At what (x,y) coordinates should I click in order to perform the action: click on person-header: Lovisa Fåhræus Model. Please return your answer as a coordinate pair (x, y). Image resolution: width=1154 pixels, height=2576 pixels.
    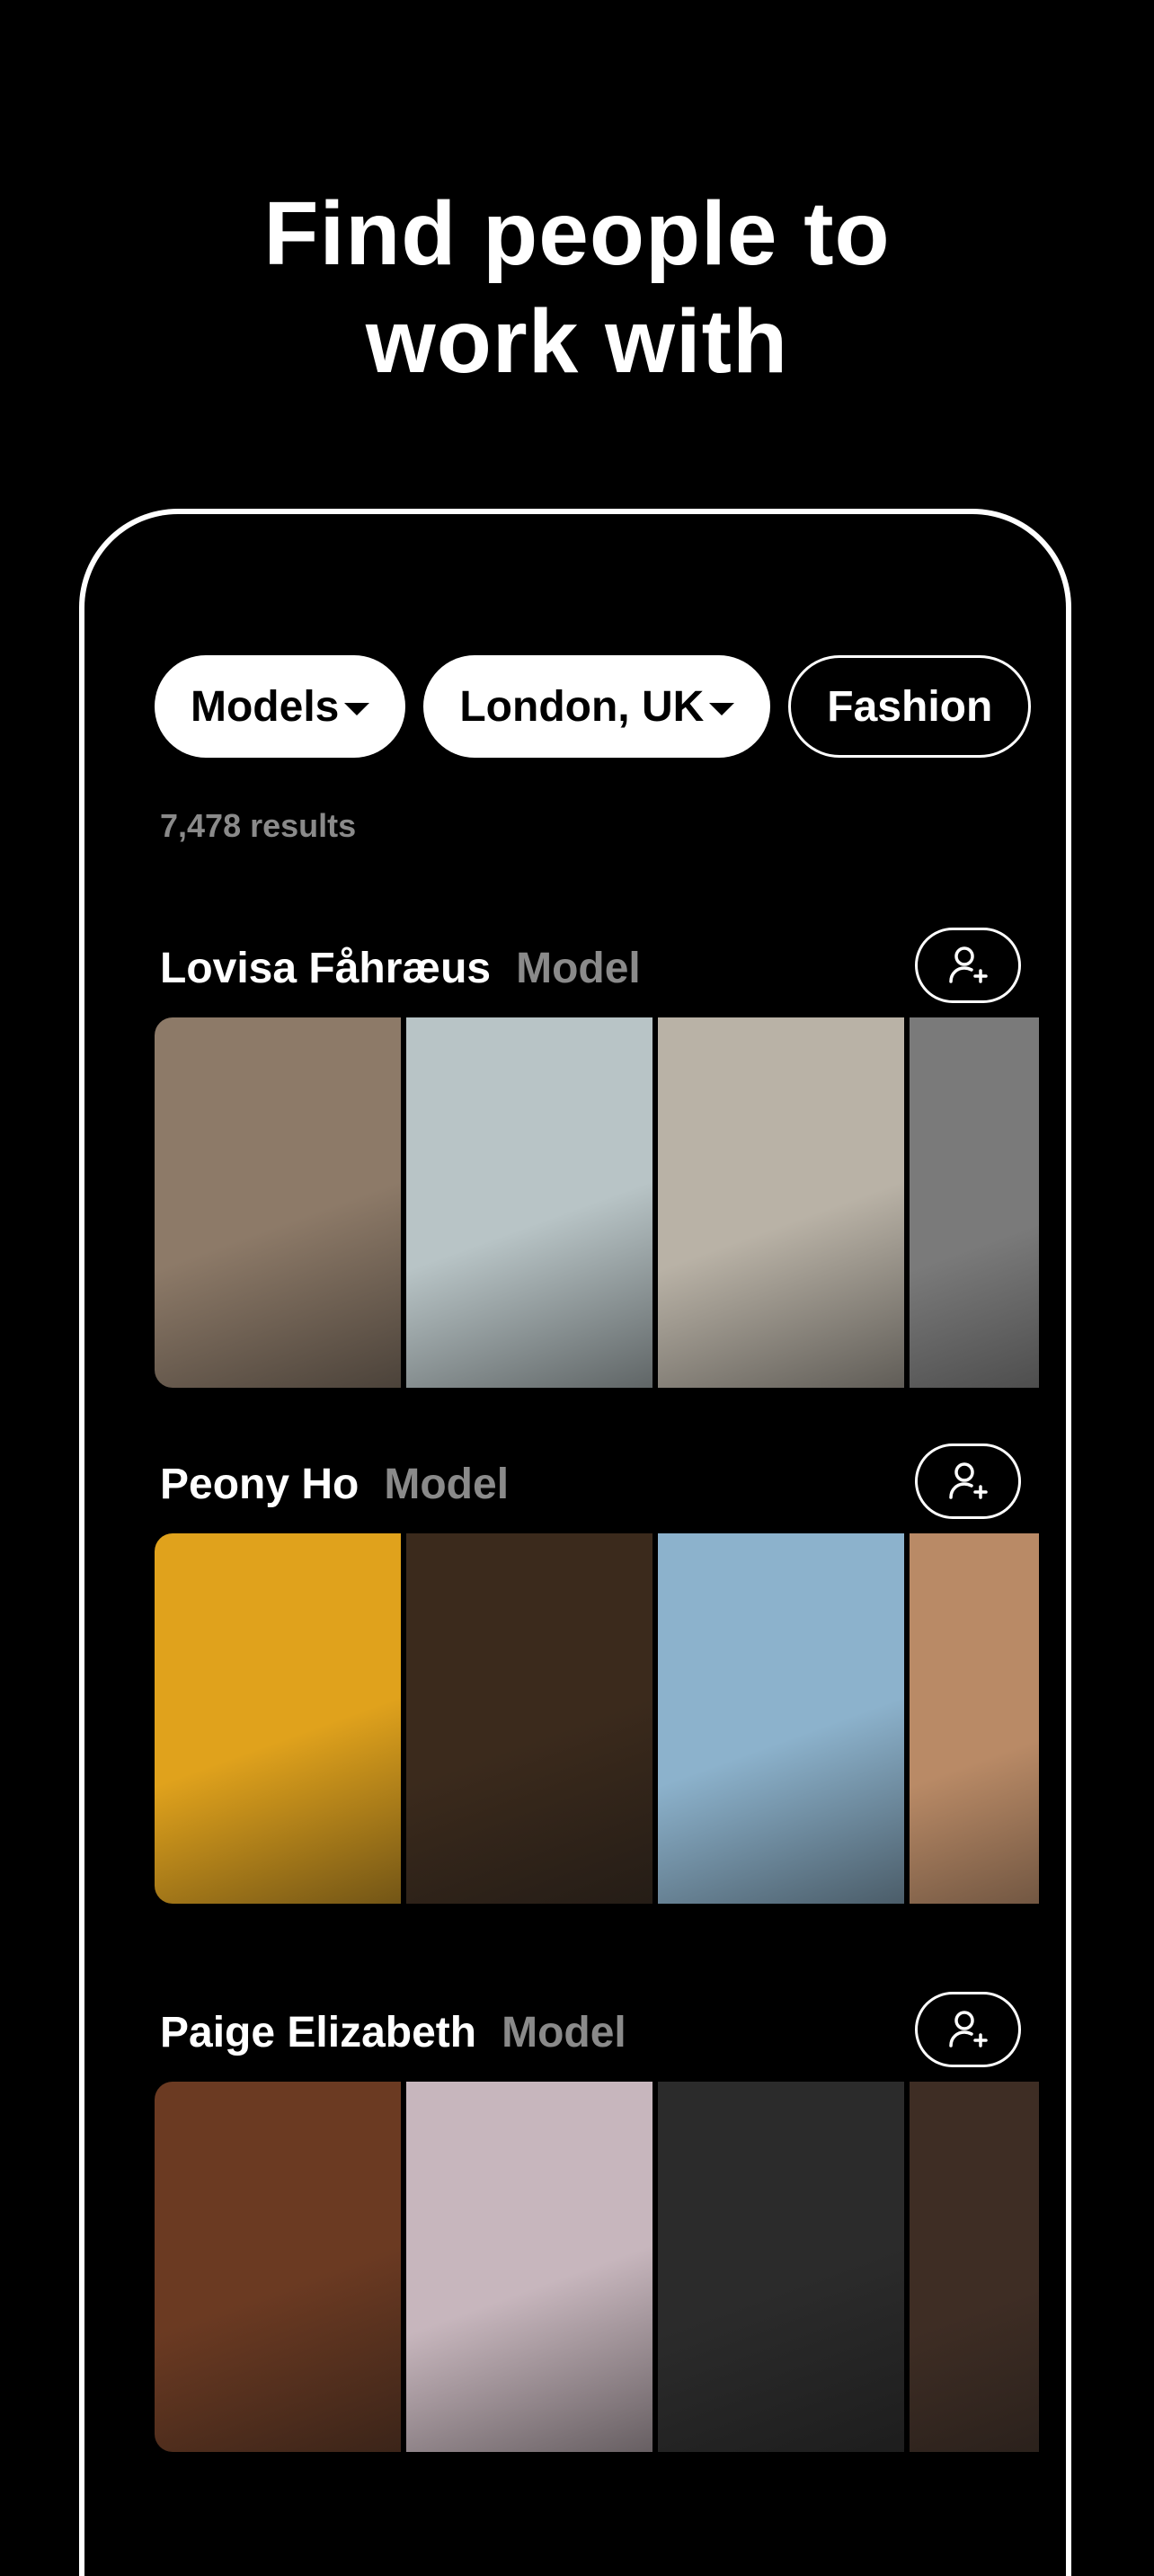
    Looking at the image, I should click on (597, 968).